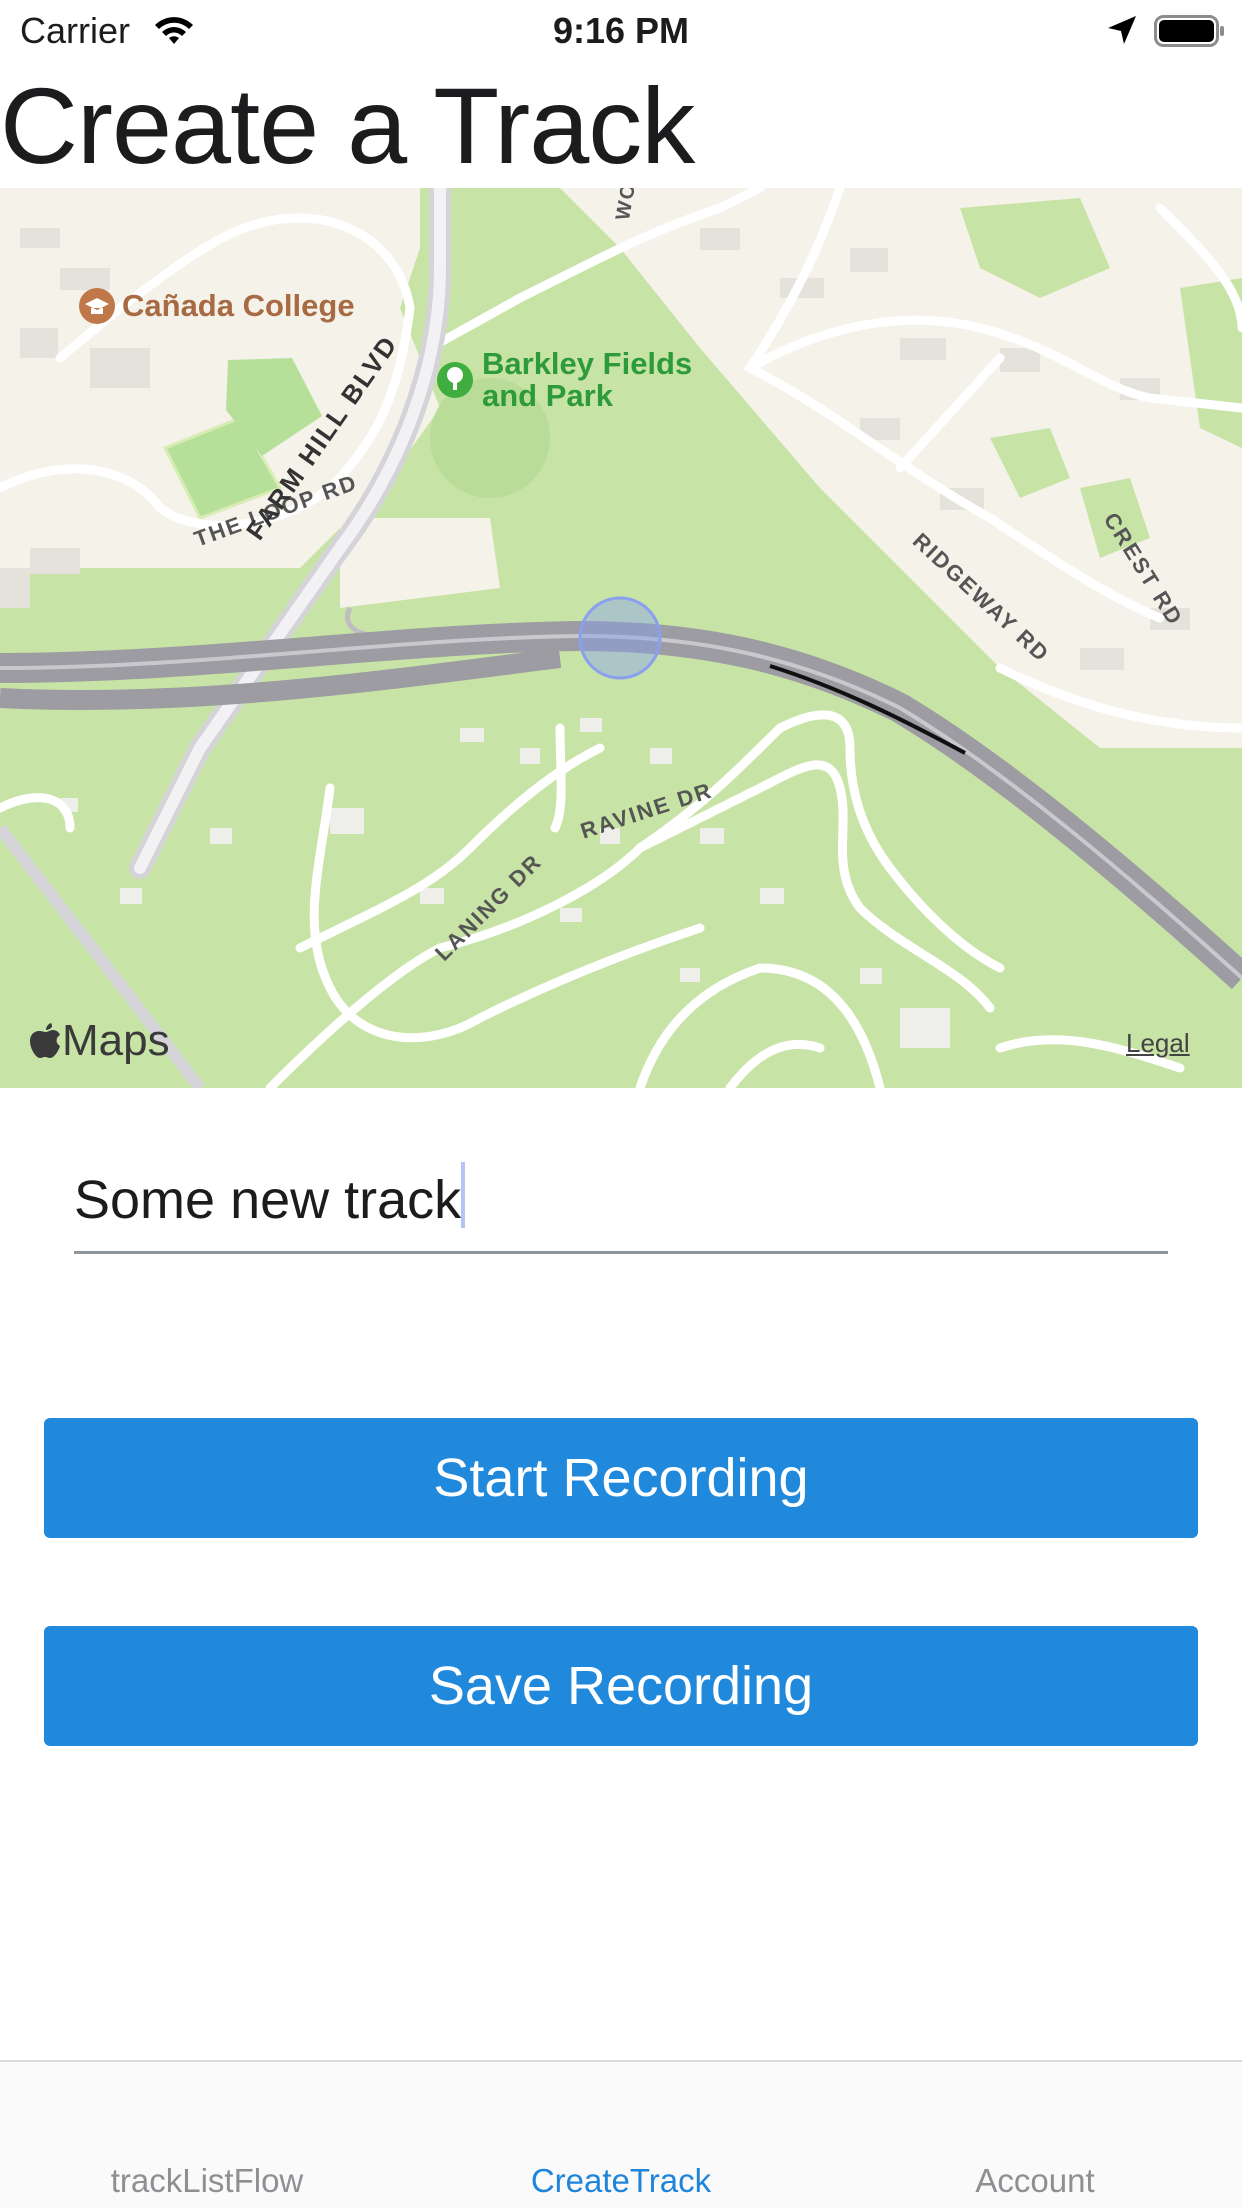 Image resolution: width=1242 pixels, height=2208 pixels. I want to click on tab-track-list-flow: trackListFlow, so click(207, 2181).